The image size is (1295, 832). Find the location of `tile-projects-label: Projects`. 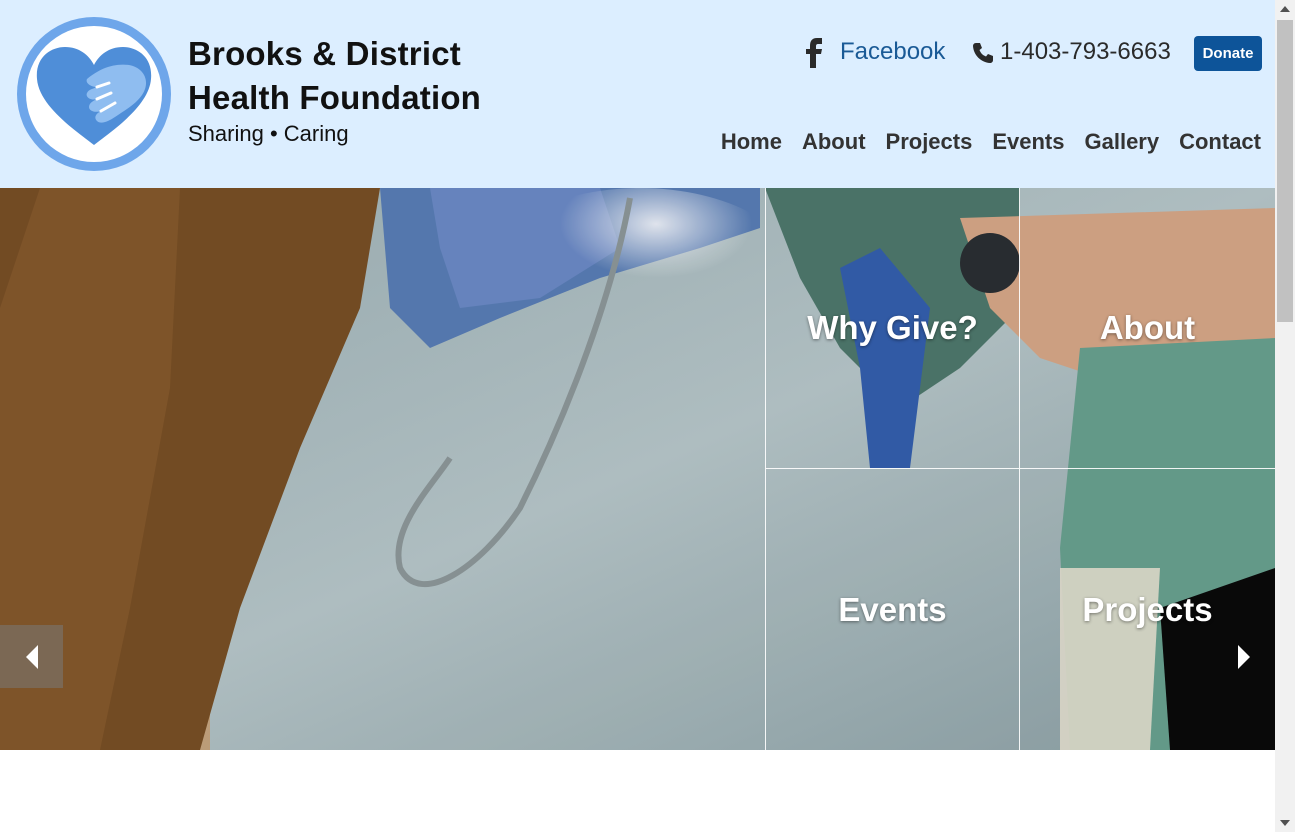

tile-projects-label: Projects is located at coordinates (1147, 609).